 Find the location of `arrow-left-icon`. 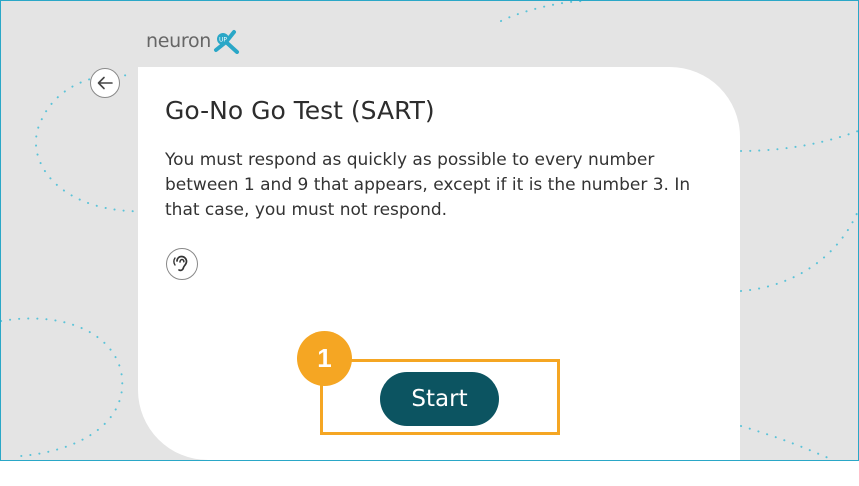

arrow-left-icon is located at coordinates (105, 83).